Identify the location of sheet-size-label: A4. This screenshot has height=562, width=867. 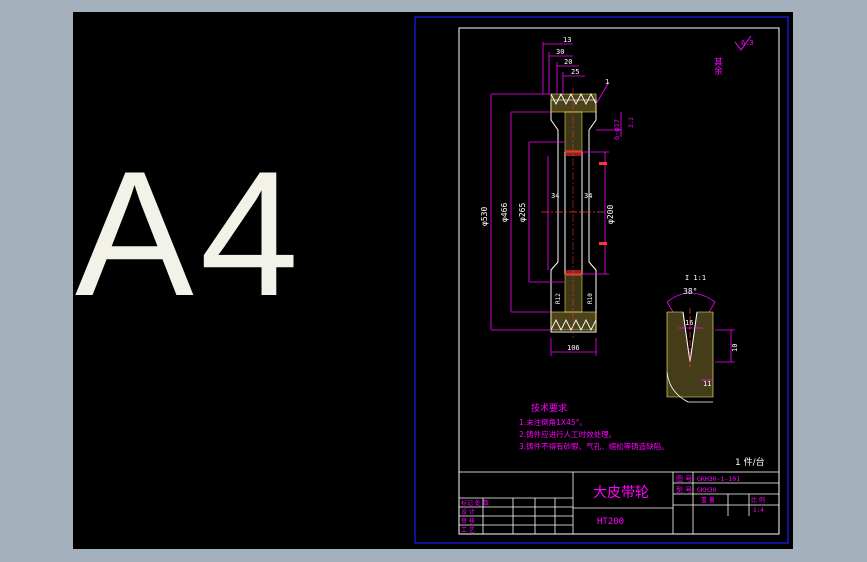
(190, 233).